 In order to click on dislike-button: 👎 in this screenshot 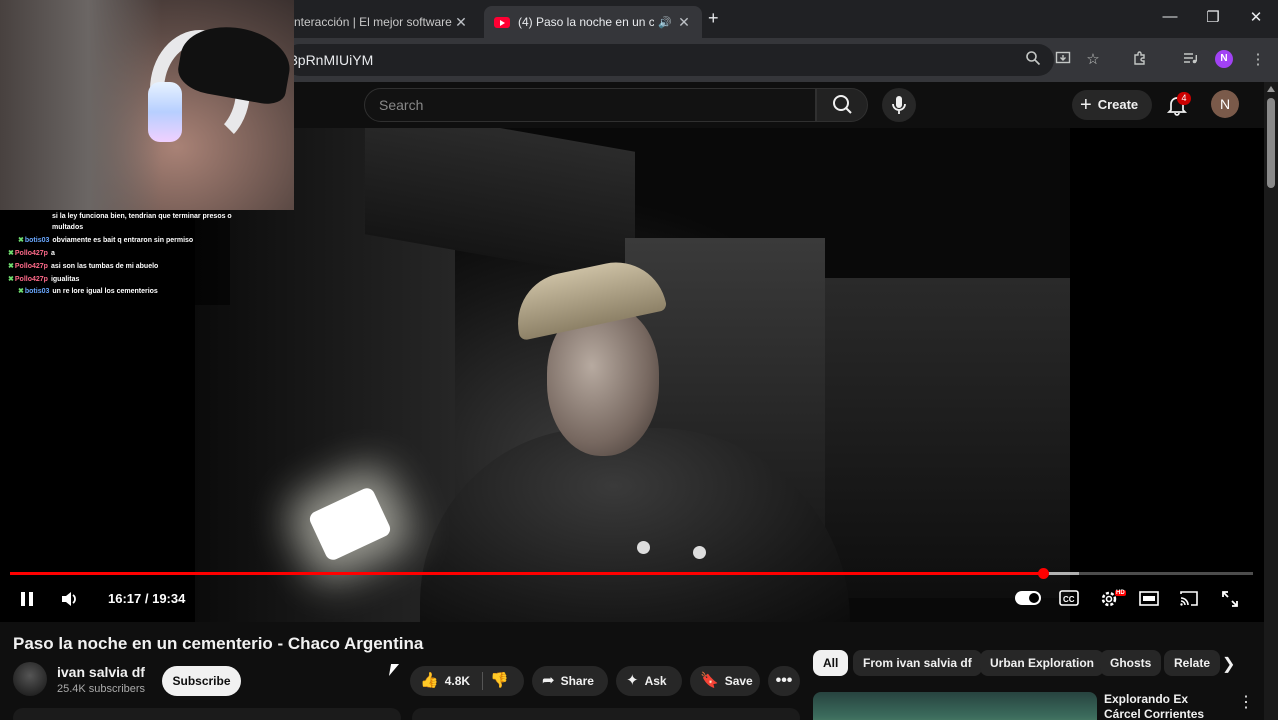, I will do `click(505, 681)`.